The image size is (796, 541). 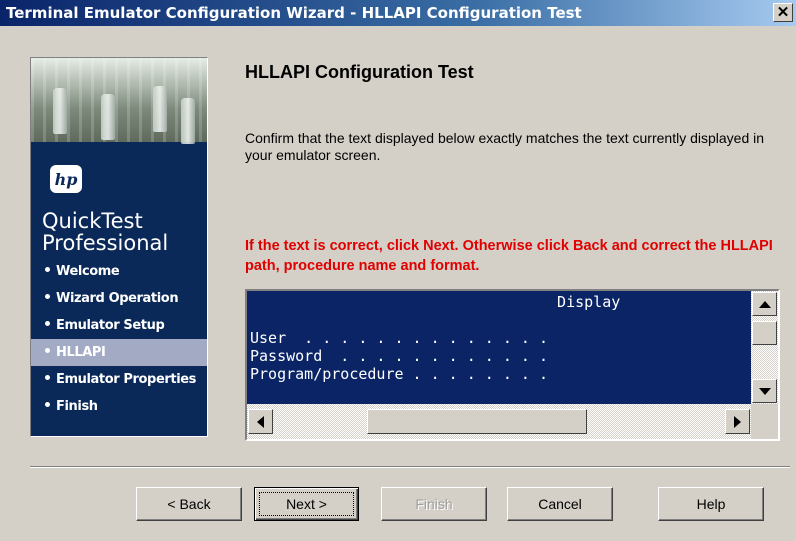 I want to click on scroll-up-button, so click(x=764, y=304).